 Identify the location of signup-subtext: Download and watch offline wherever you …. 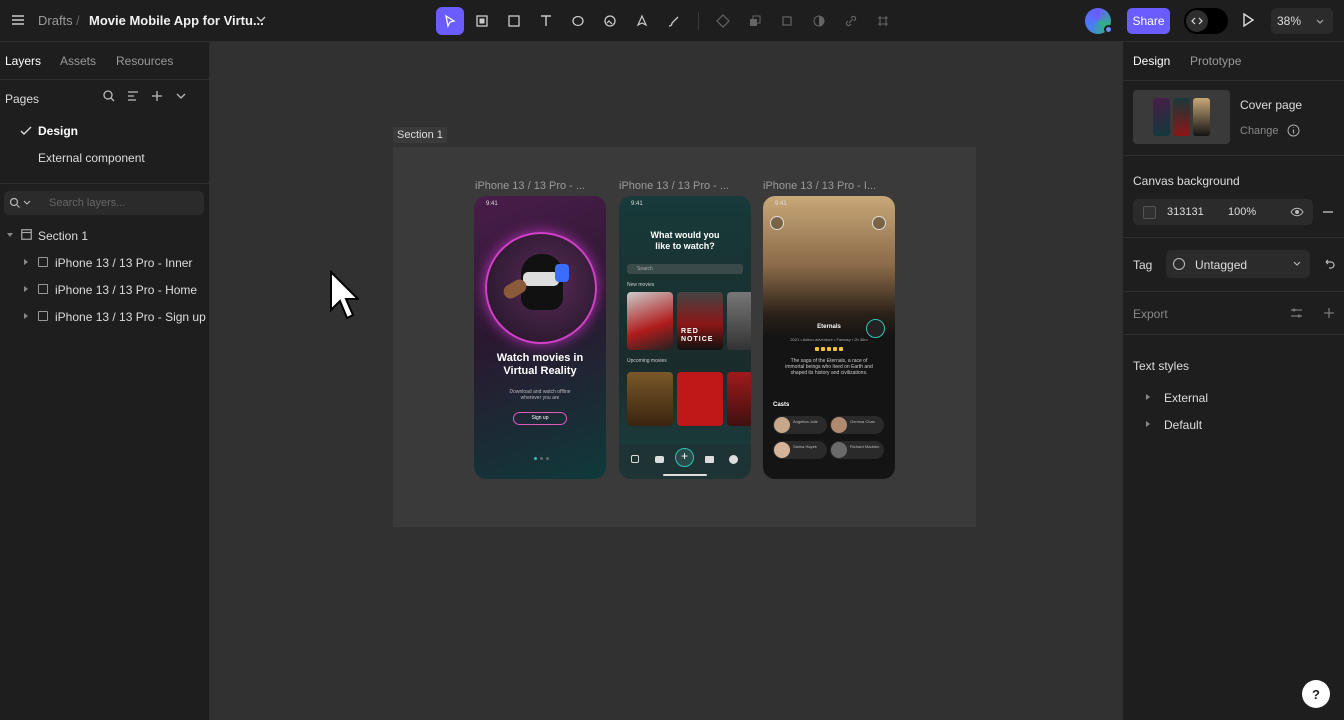
(540, 395).